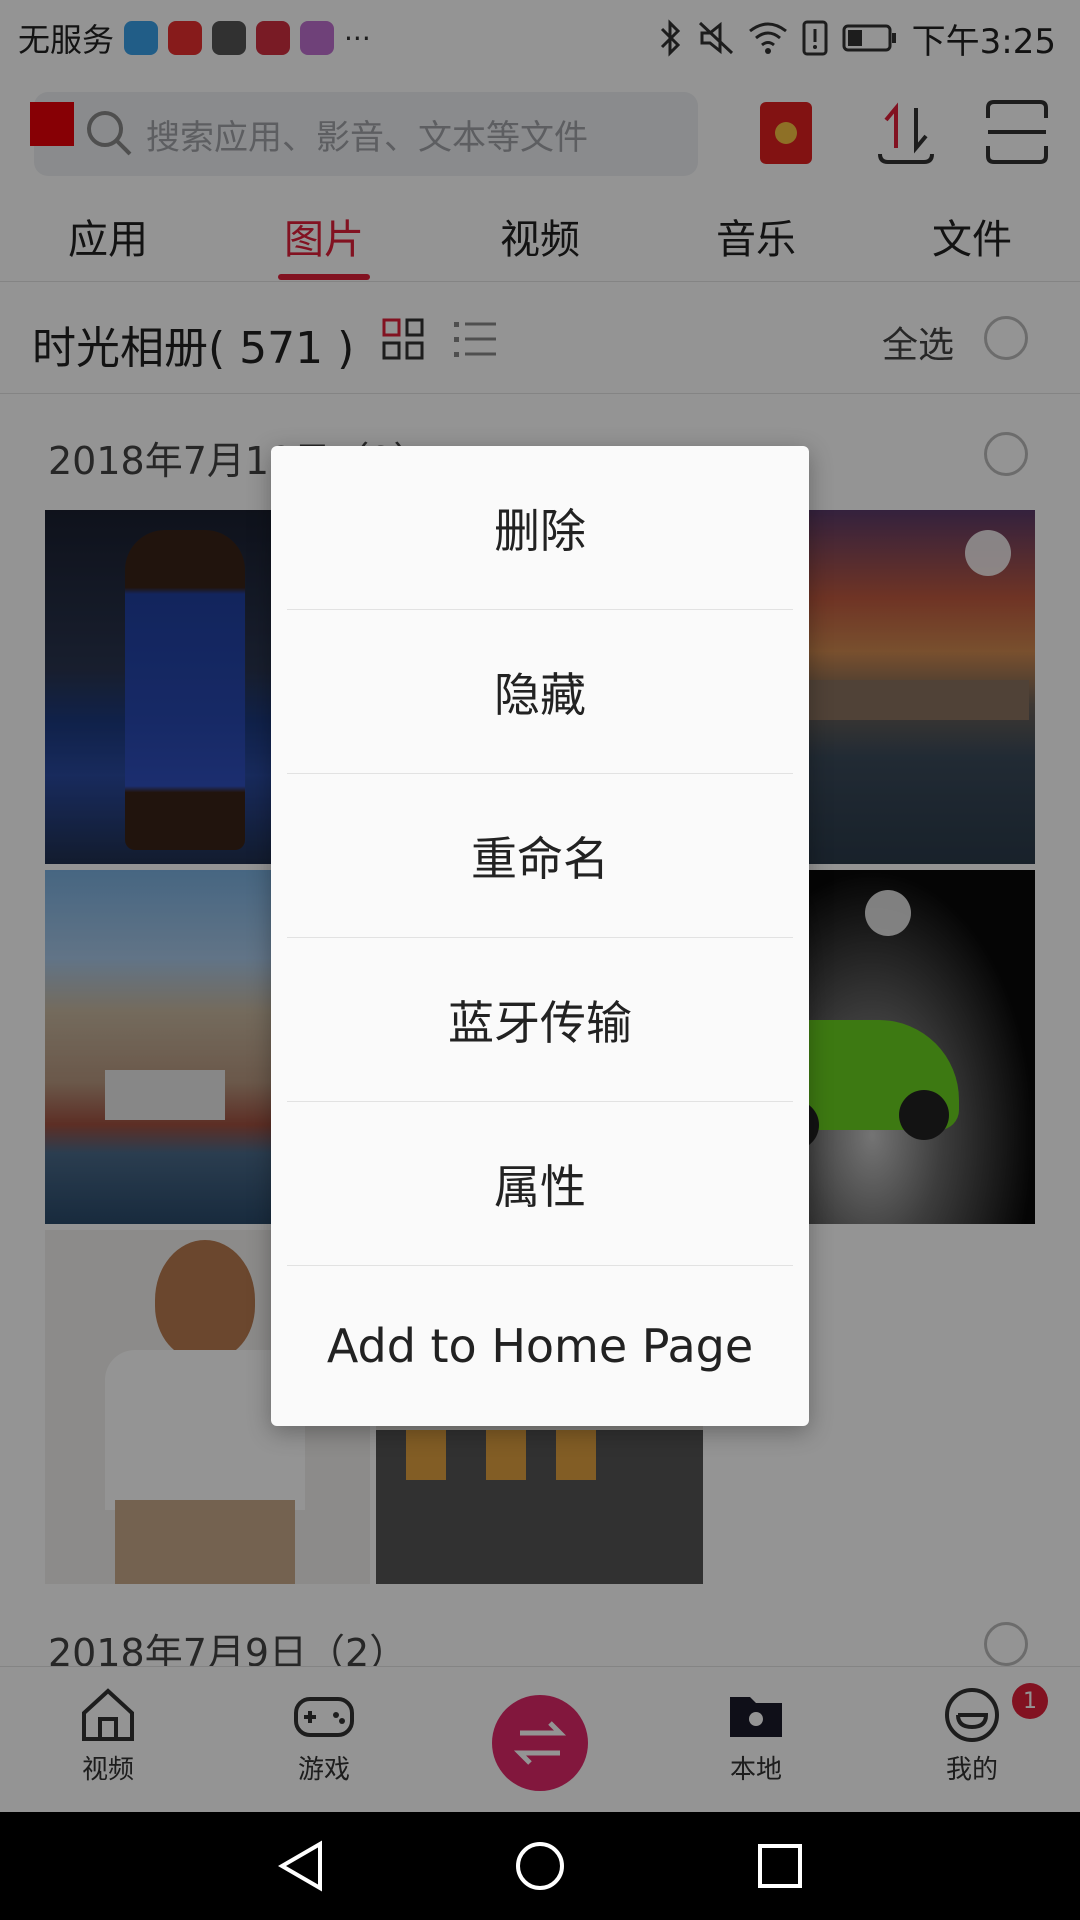  I want to click on menu-item-bluetooth-transfer: 蓝牙传输, so click(540, 1019).